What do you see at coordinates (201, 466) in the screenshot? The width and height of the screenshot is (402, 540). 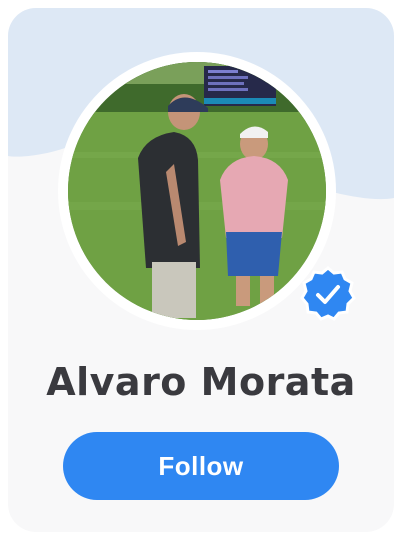 I see `follow-button: Follow` at bounding box center [201, 466].